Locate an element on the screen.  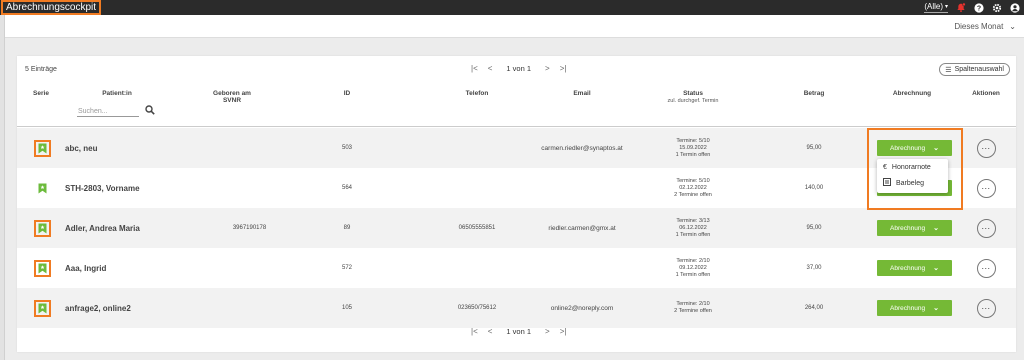
chevron-down-icon: ▾ is located at coordinates (946, 7).